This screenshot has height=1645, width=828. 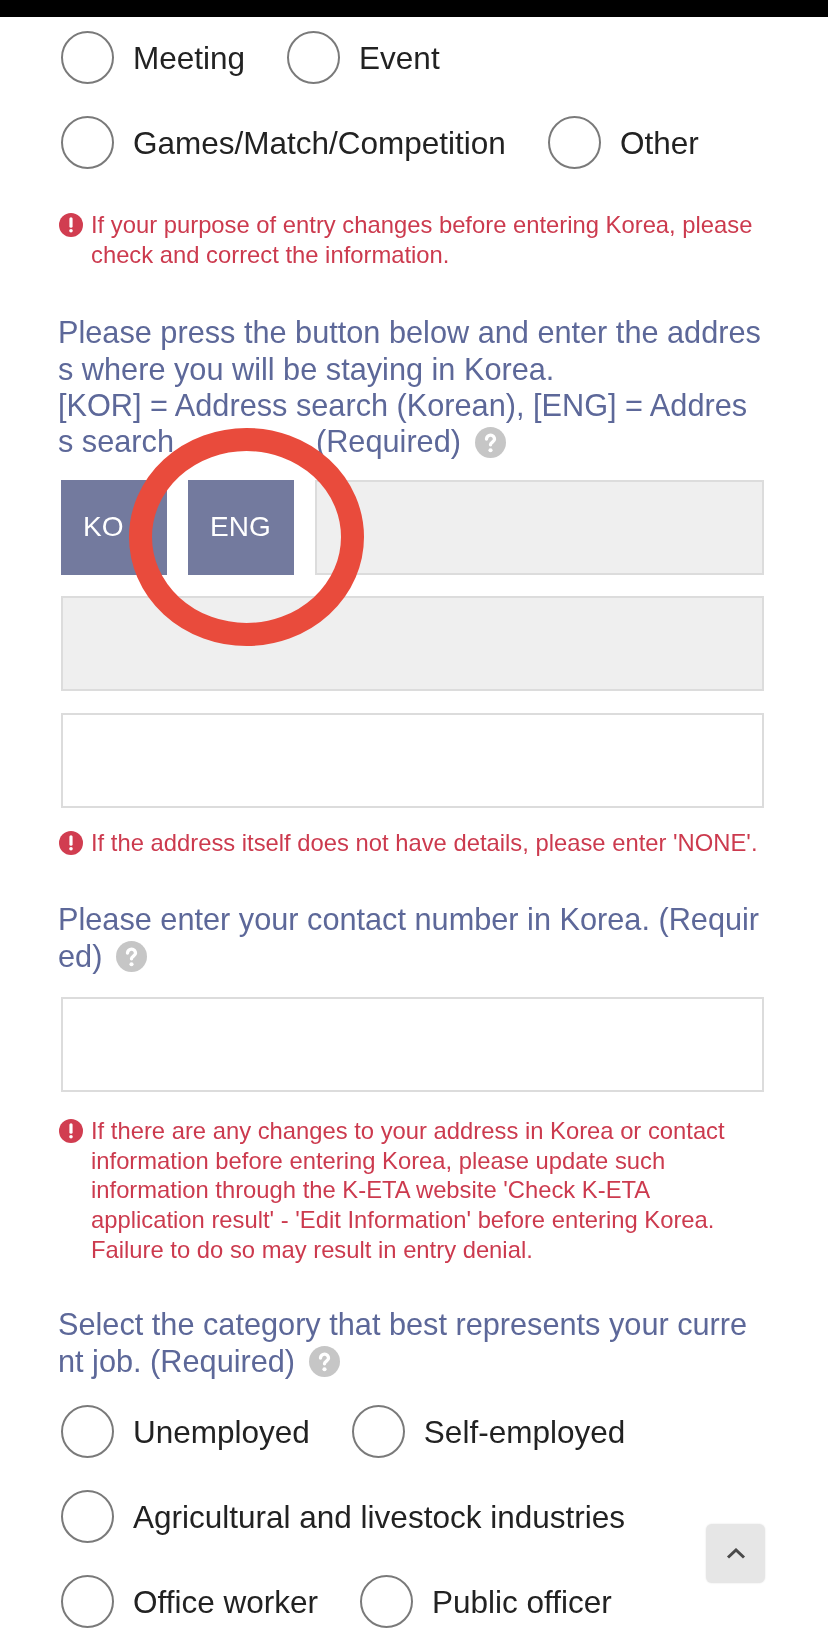 What do you see at coordinates (522, 1601) in the screenshot?
I see `option-label: Public officer` at bounding box center [522, 1601].